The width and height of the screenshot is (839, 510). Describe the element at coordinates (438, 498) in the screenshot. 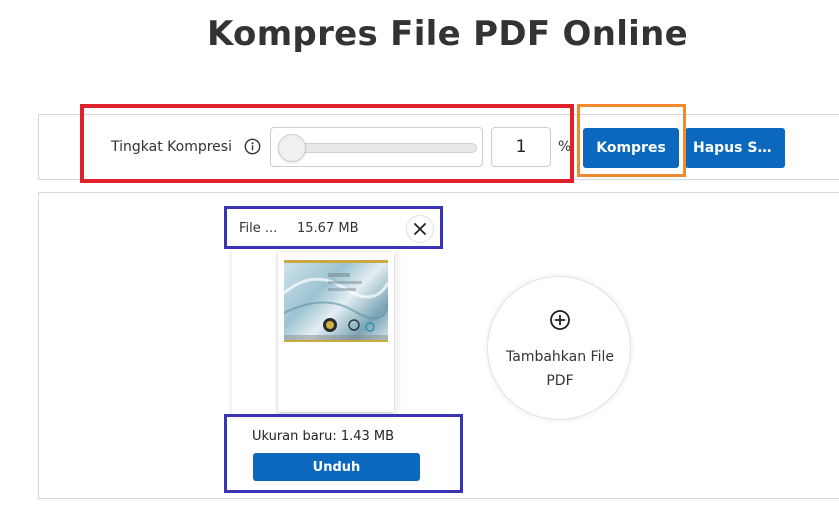

I see `divider` at that location.